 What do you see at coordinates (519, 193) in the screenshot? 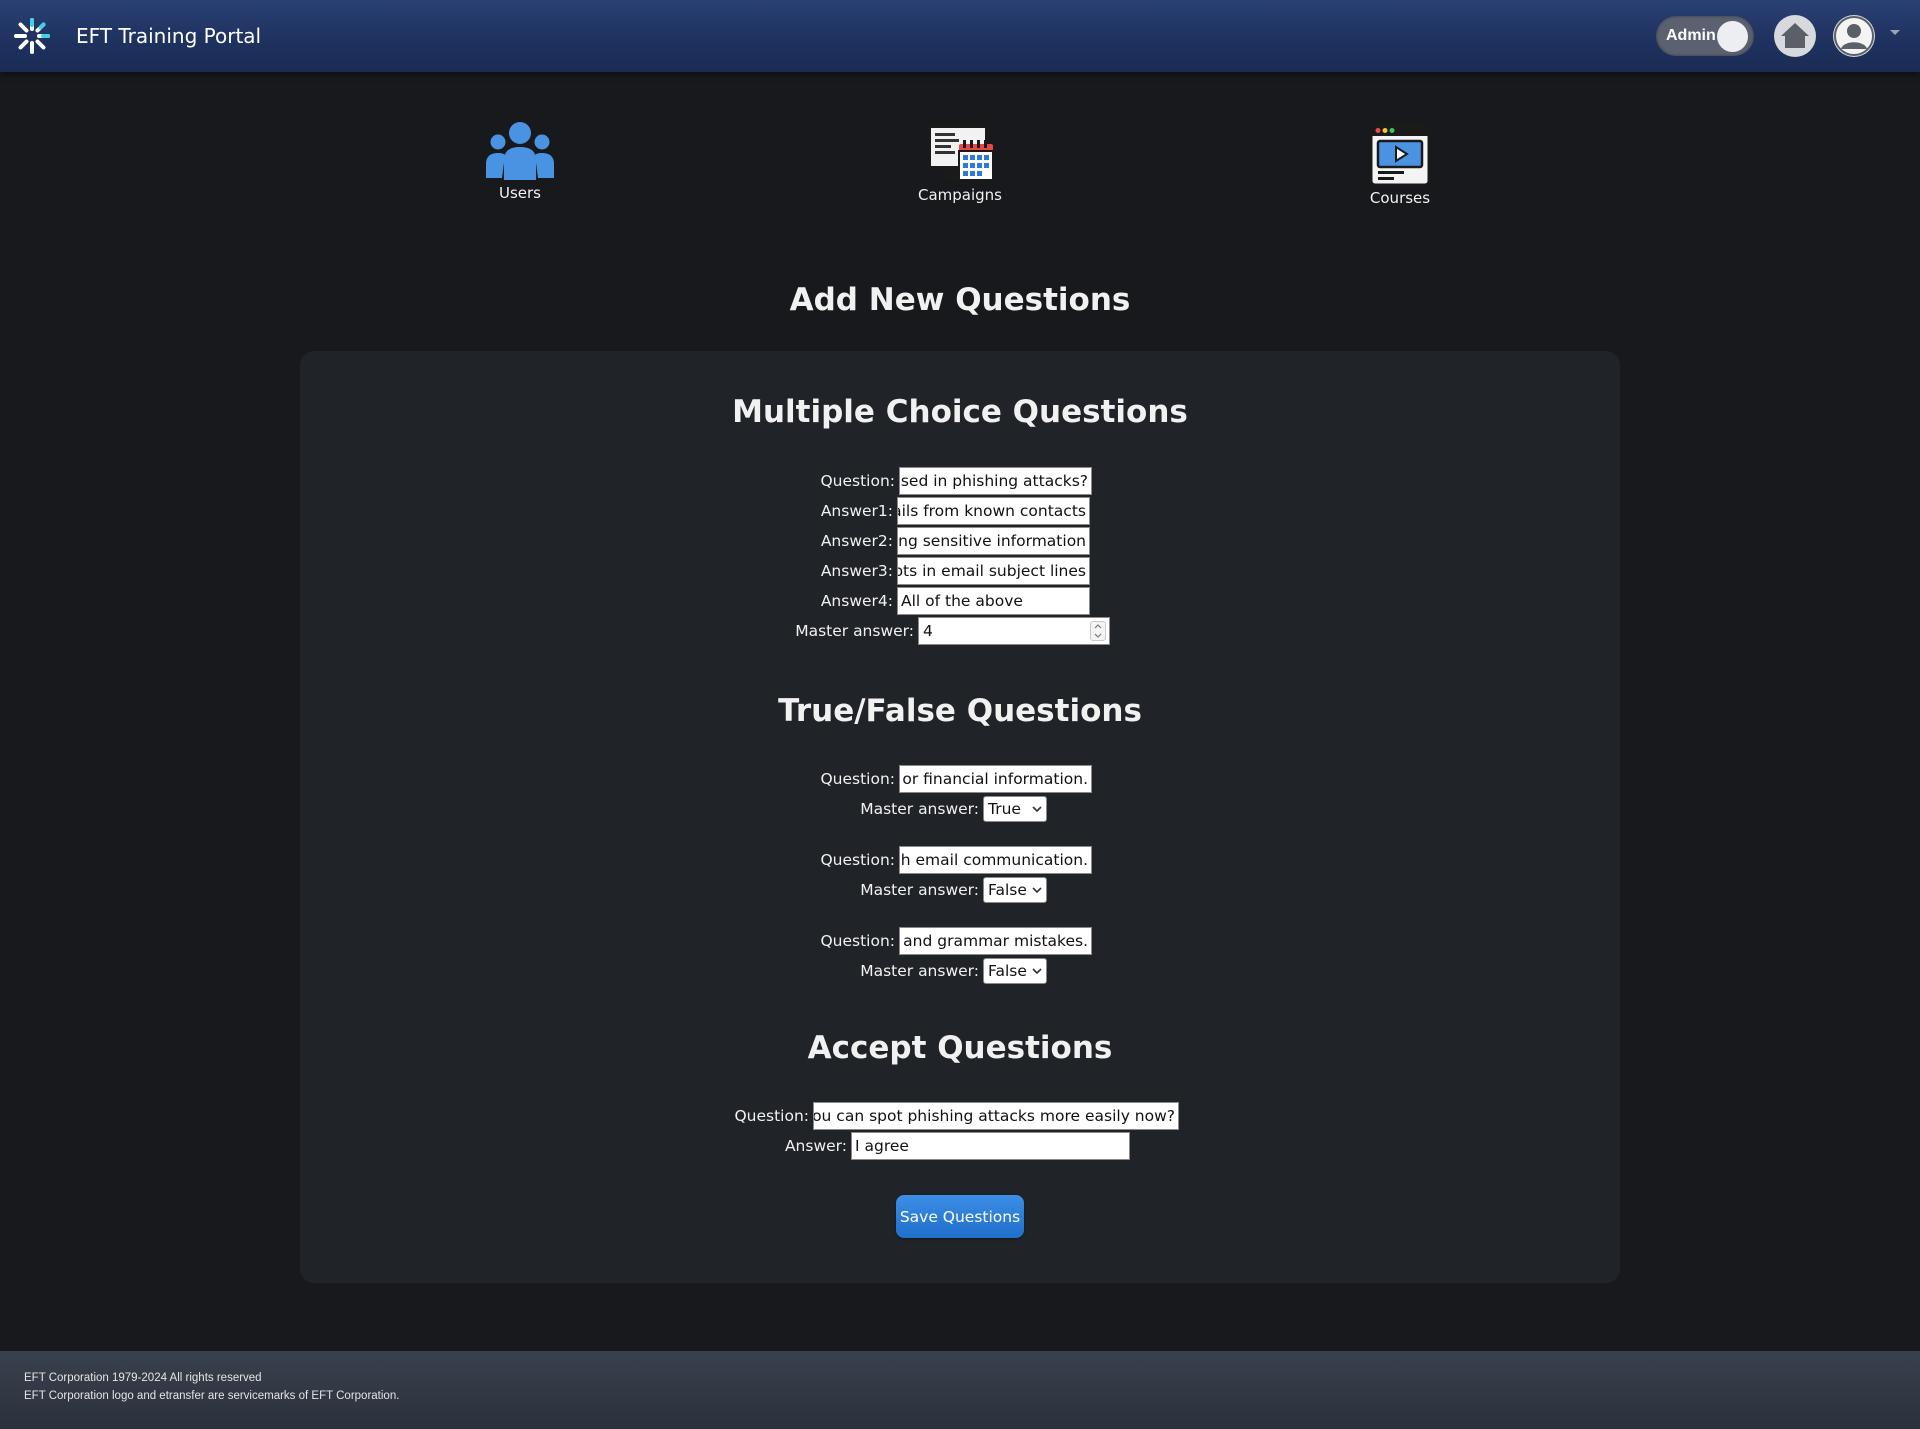
I see `nav-users-label: Users` at bounding box center [519, 193].